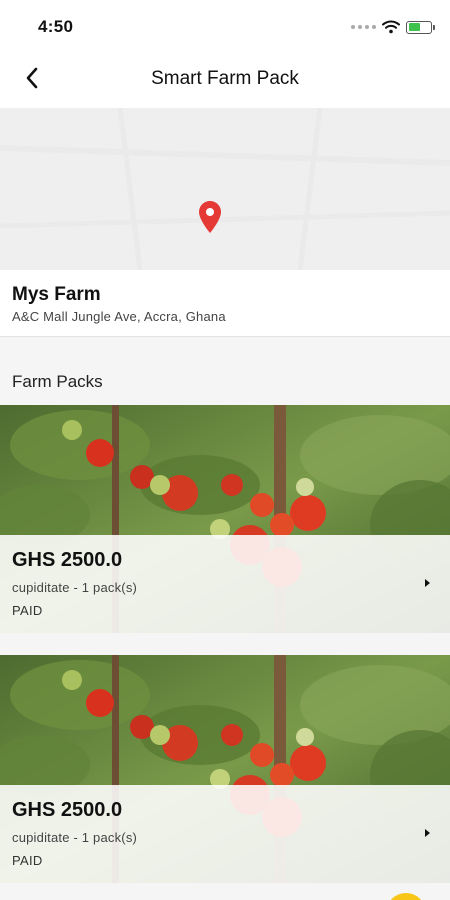 Image resolution: width=450 pixels, height=900 pixels. I want to click on nav-bar: Smart Farm Pack, so click(225, 79).